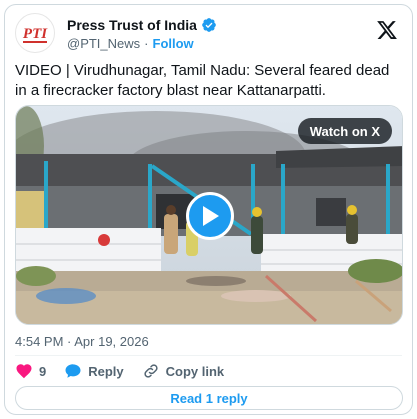  Describe the element at coordinates (73, 371) in the screenshot. I see `reply-bubble-icon` at that location.